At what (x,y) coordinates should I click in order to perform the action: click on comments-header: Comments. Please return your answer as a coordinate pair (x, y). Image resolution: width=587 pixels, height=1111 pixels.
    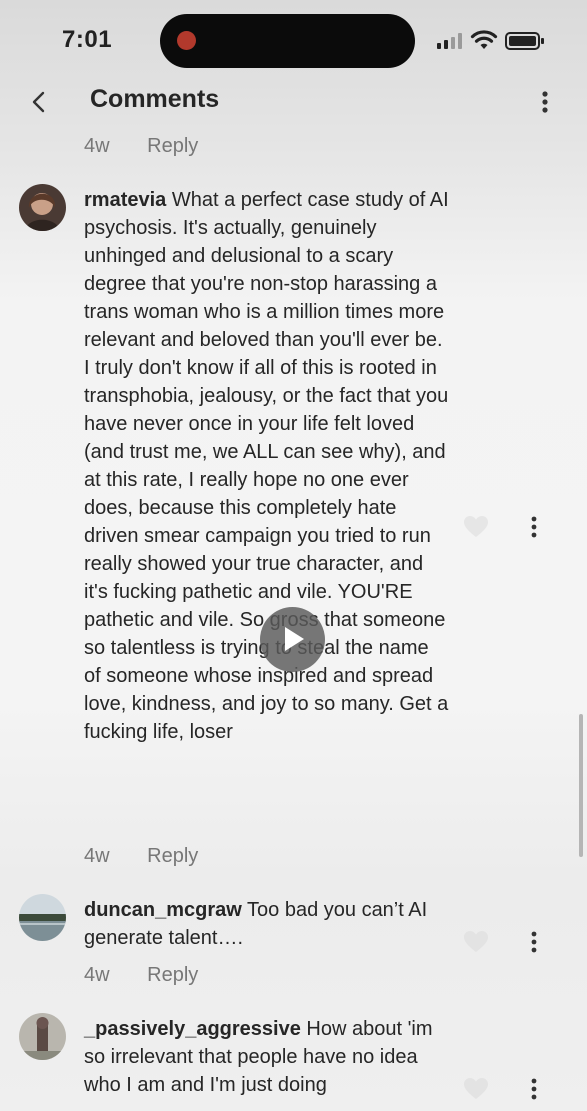
    Looking at the image, I should click on (293, 102).